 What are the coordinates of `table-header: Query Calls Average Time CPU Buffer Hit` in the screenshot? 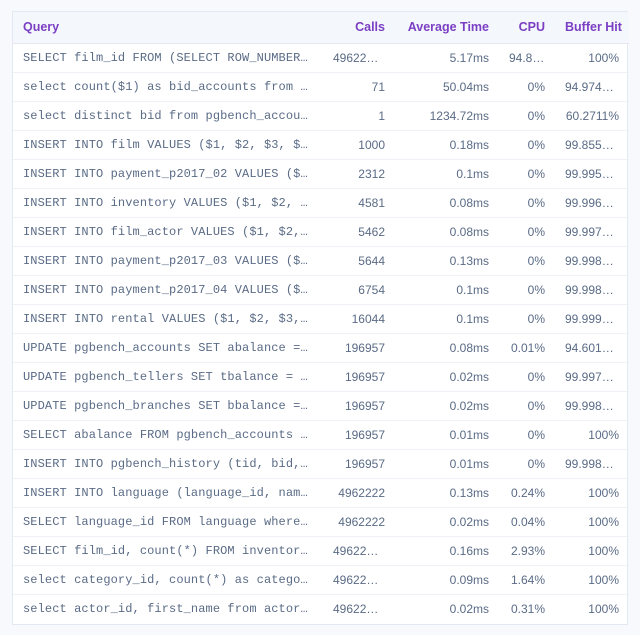 It's located at (321, 28).